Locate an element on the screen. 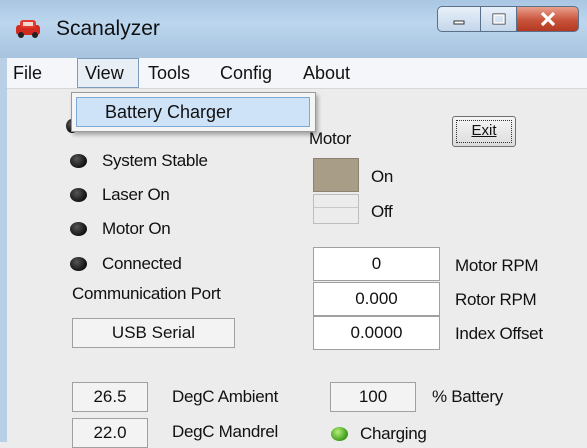  window-title: Scanalyzer is located at coordinates (108, 28).